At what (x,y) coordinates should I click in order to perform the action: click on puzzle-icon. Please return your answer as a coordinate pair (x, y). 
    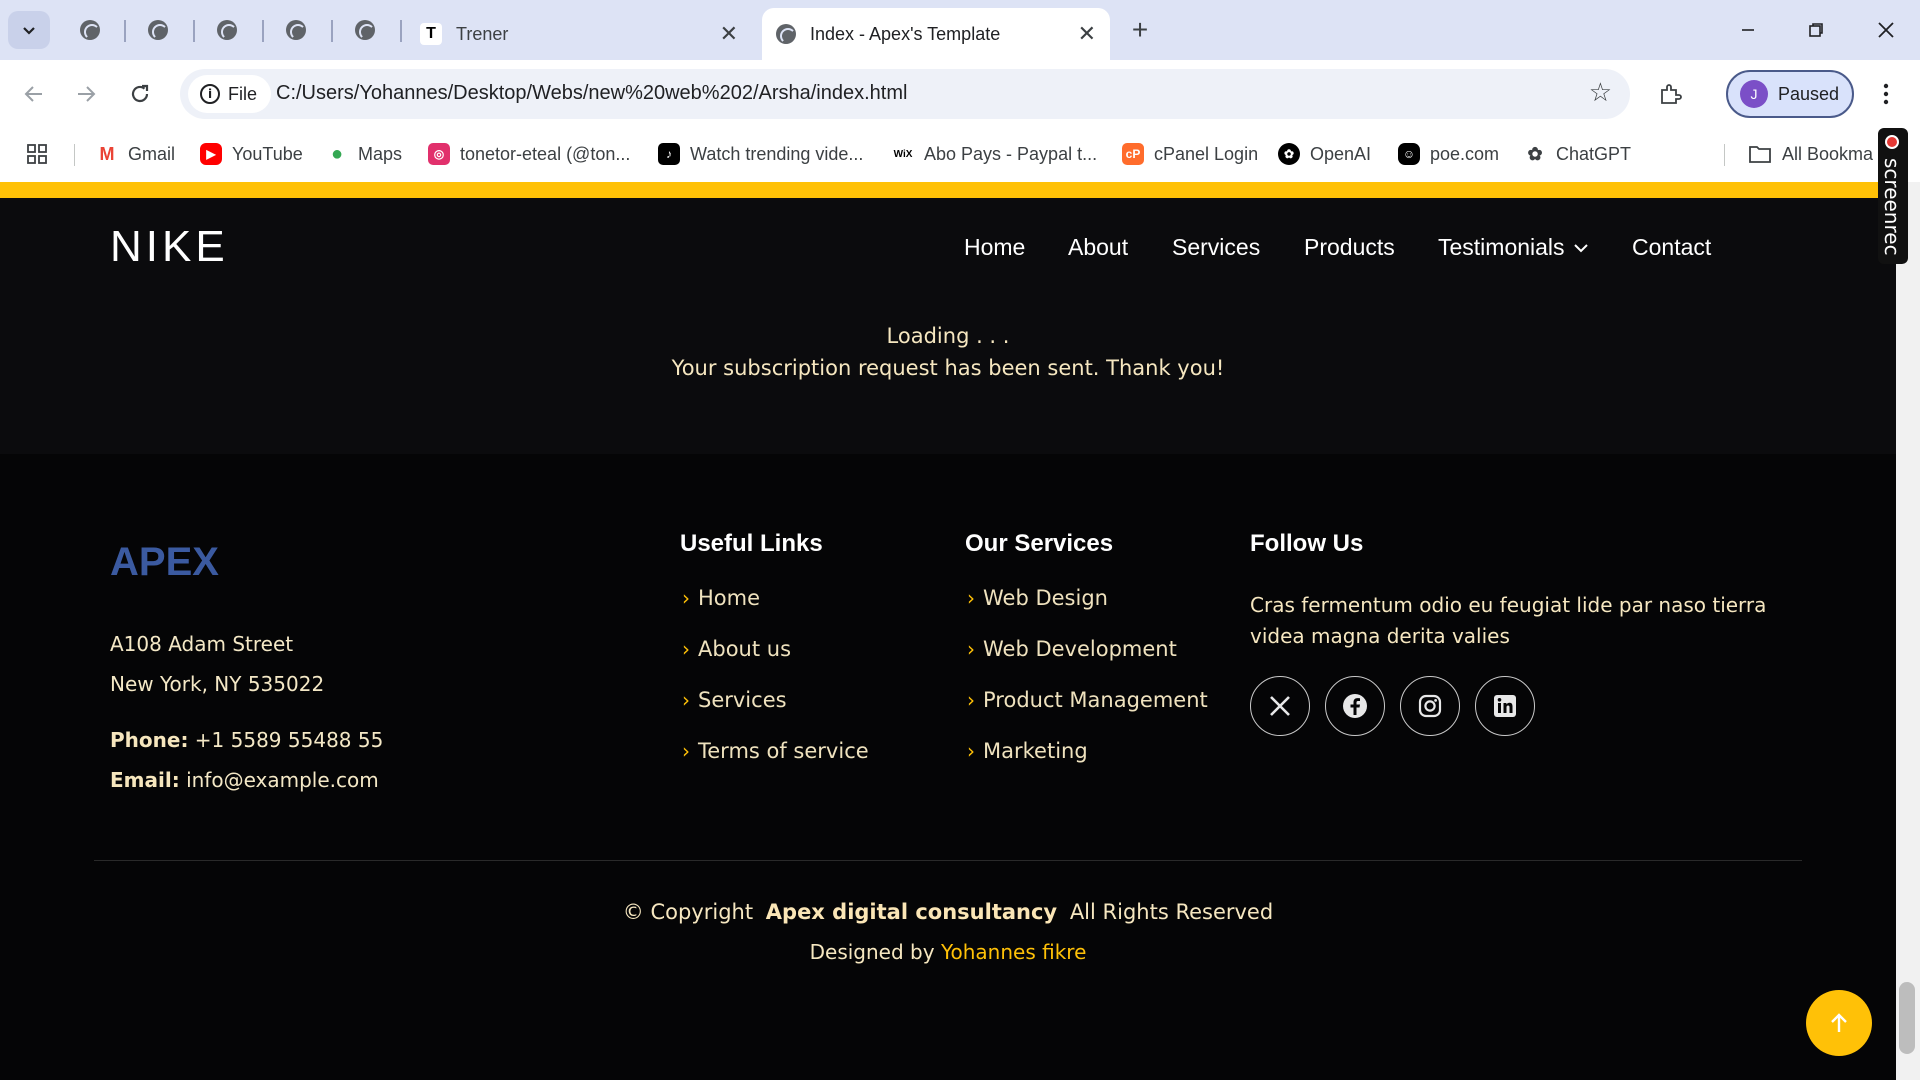
    Looking at the image, I should click on (1671, 94).